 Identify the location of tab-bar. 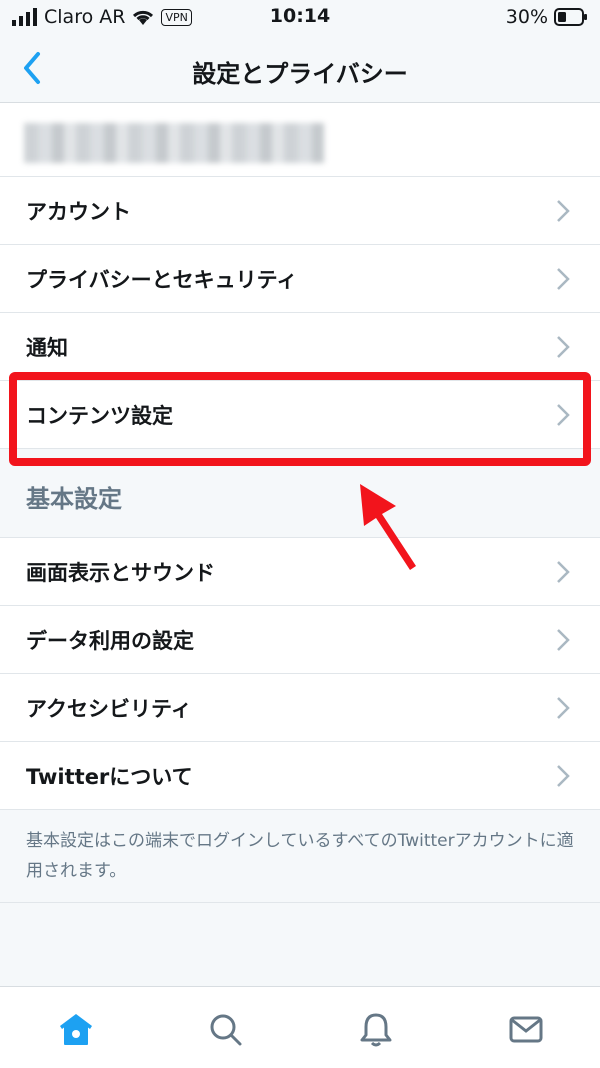
(300, 1027).